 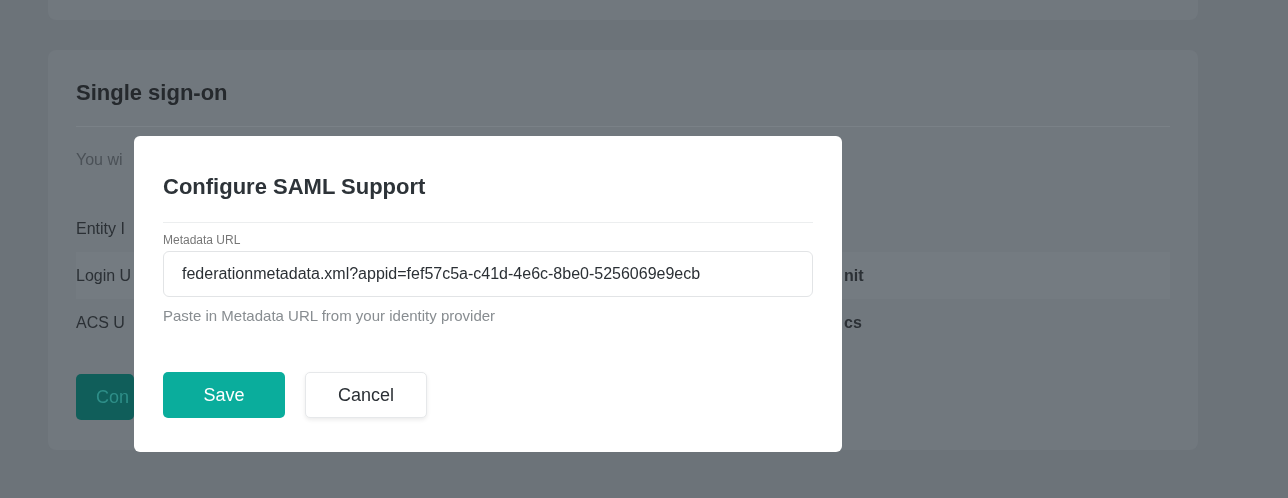 I want to click on section-title: Single sign-on, so click(x=152, y=93).